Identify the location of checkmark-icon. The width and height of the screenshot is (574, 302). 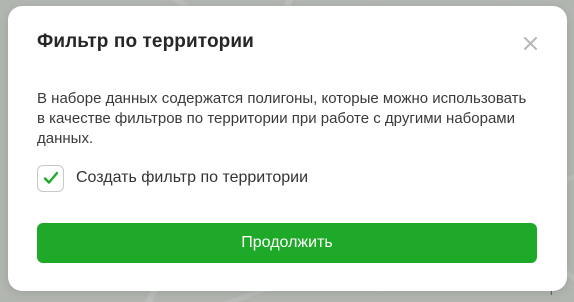
(50, 177).